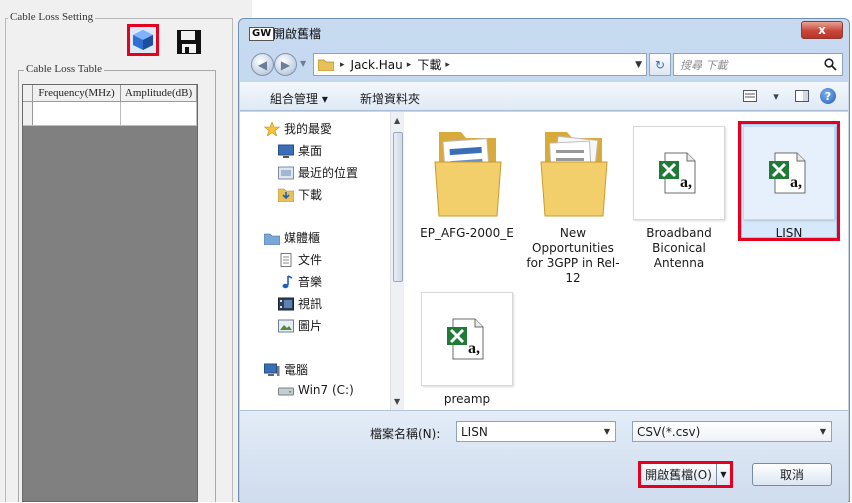 This screenshot has width=852, height=503. I want to click on back-button: ◀, so click(262, 64).